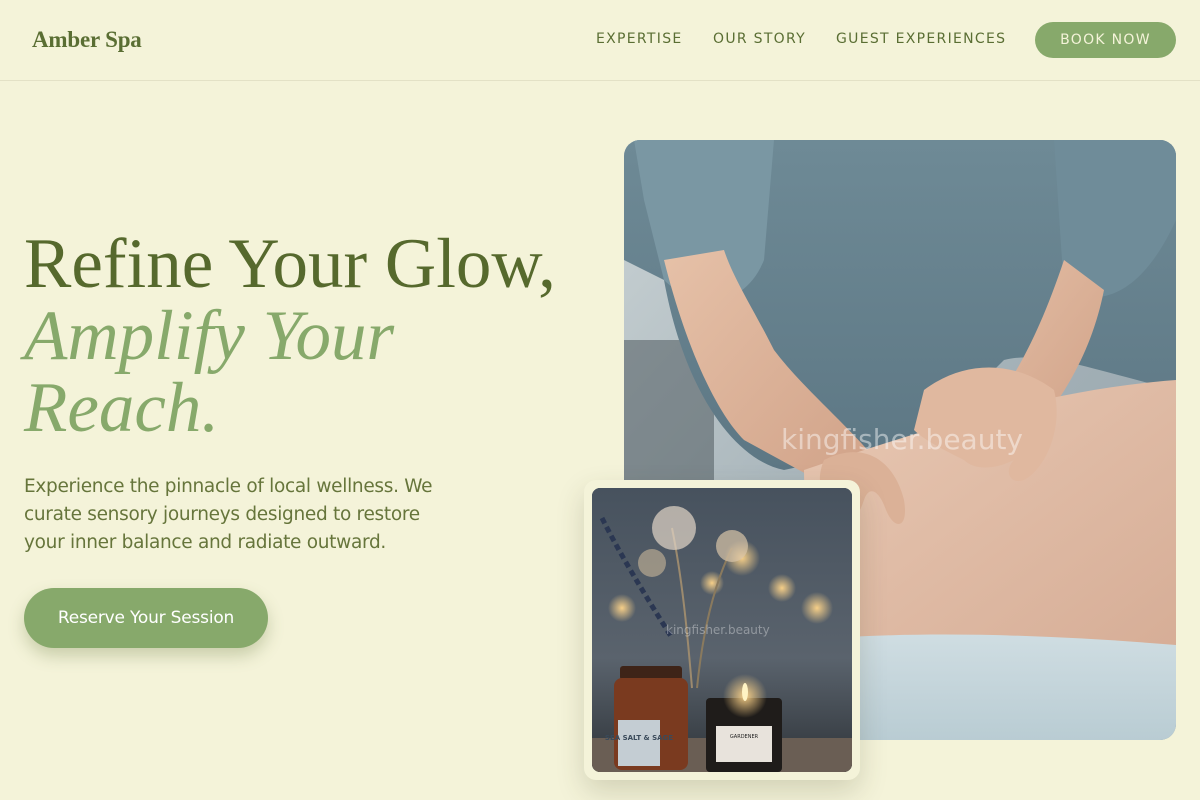  I want to click on nav-link-expertise: EXPERTISE, so click(639, 39).